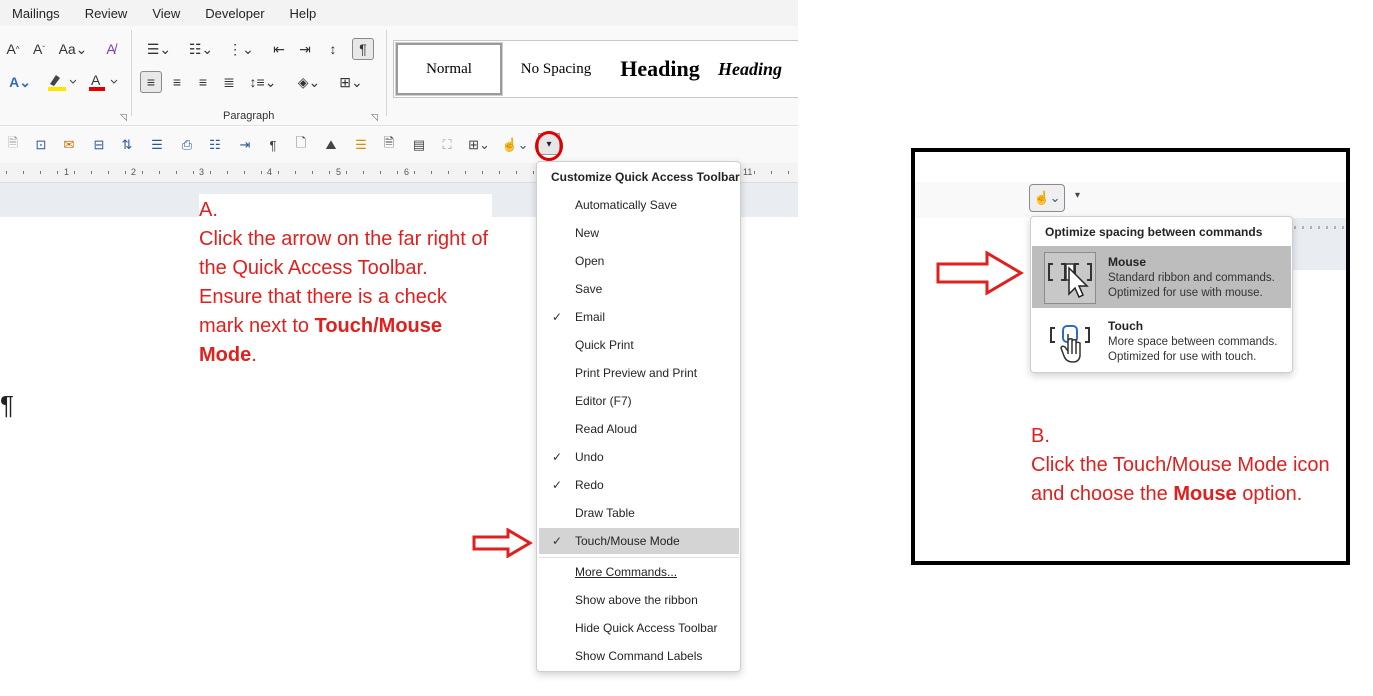  Describe the element at coordinates (639, 429) in the screenshot. I see `menu-item: Read Aloud` at that location.